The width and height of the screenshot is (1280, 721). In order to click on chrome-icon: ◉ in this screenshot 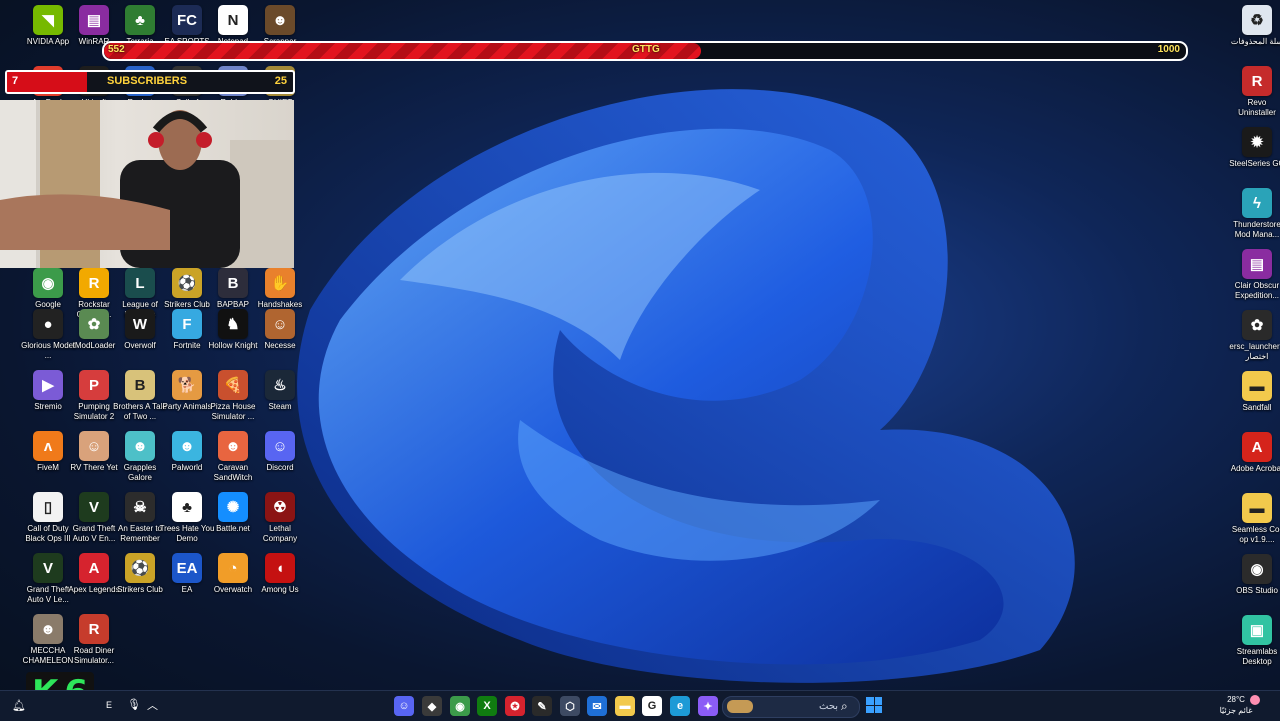, I will do `click(48, 283)`.